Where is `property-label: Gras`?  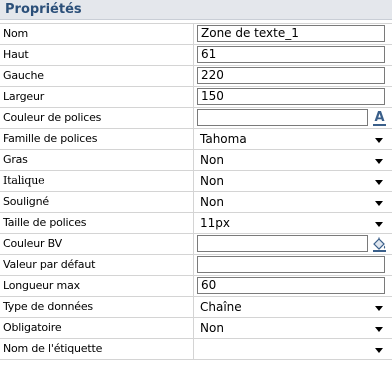 property-label: Gras is located at coordinates (97, 160).